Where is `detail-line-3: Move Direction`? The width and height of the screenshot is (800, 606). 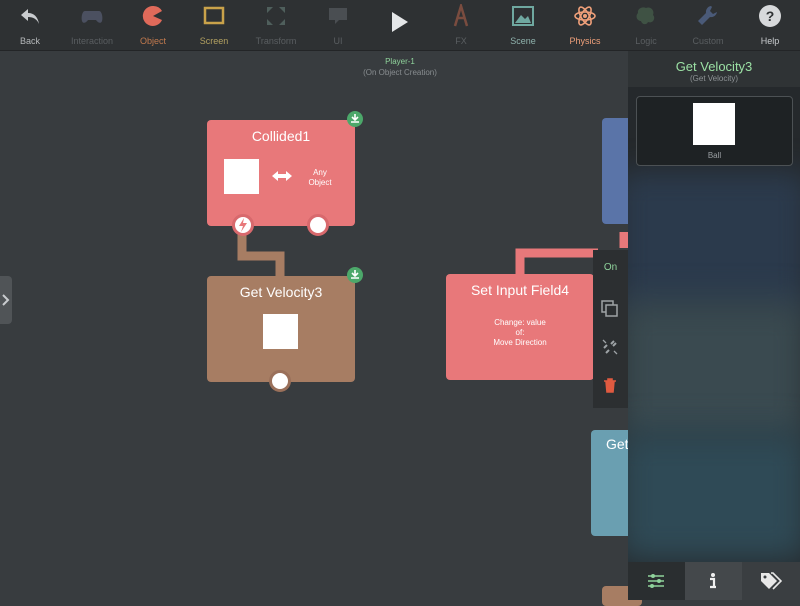
detail-line-3: Move Direction is located at coordinates (520, 342).